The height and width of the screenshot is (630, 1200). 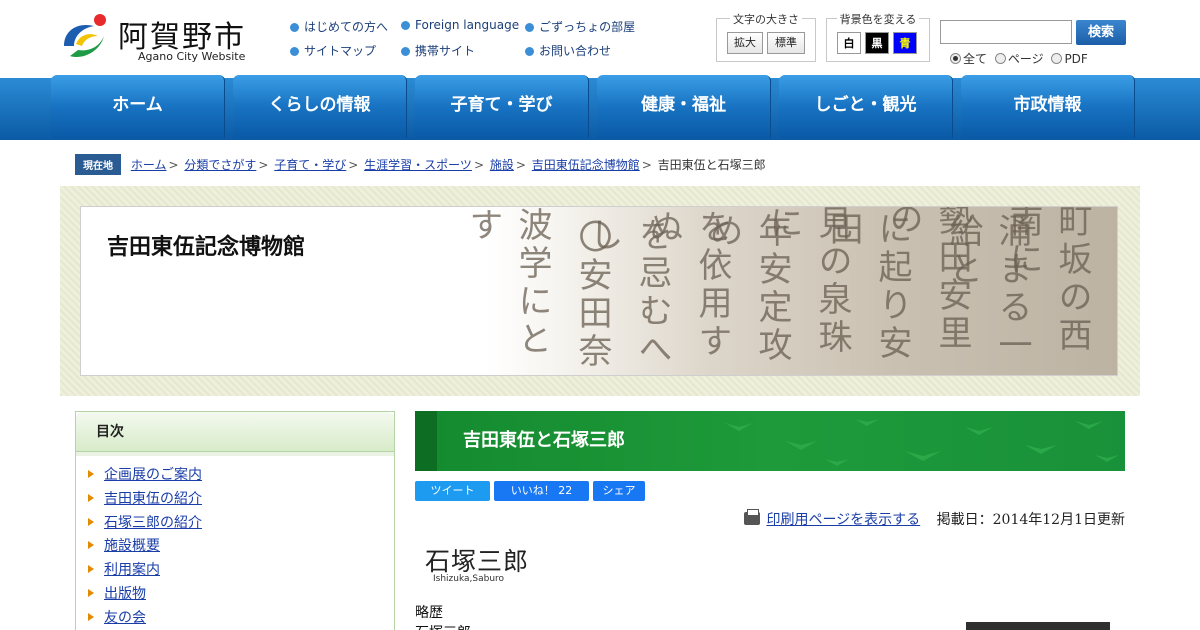 I want to click on print-page-link: 印刷用ページを表示する, so click(x=843, y=520).